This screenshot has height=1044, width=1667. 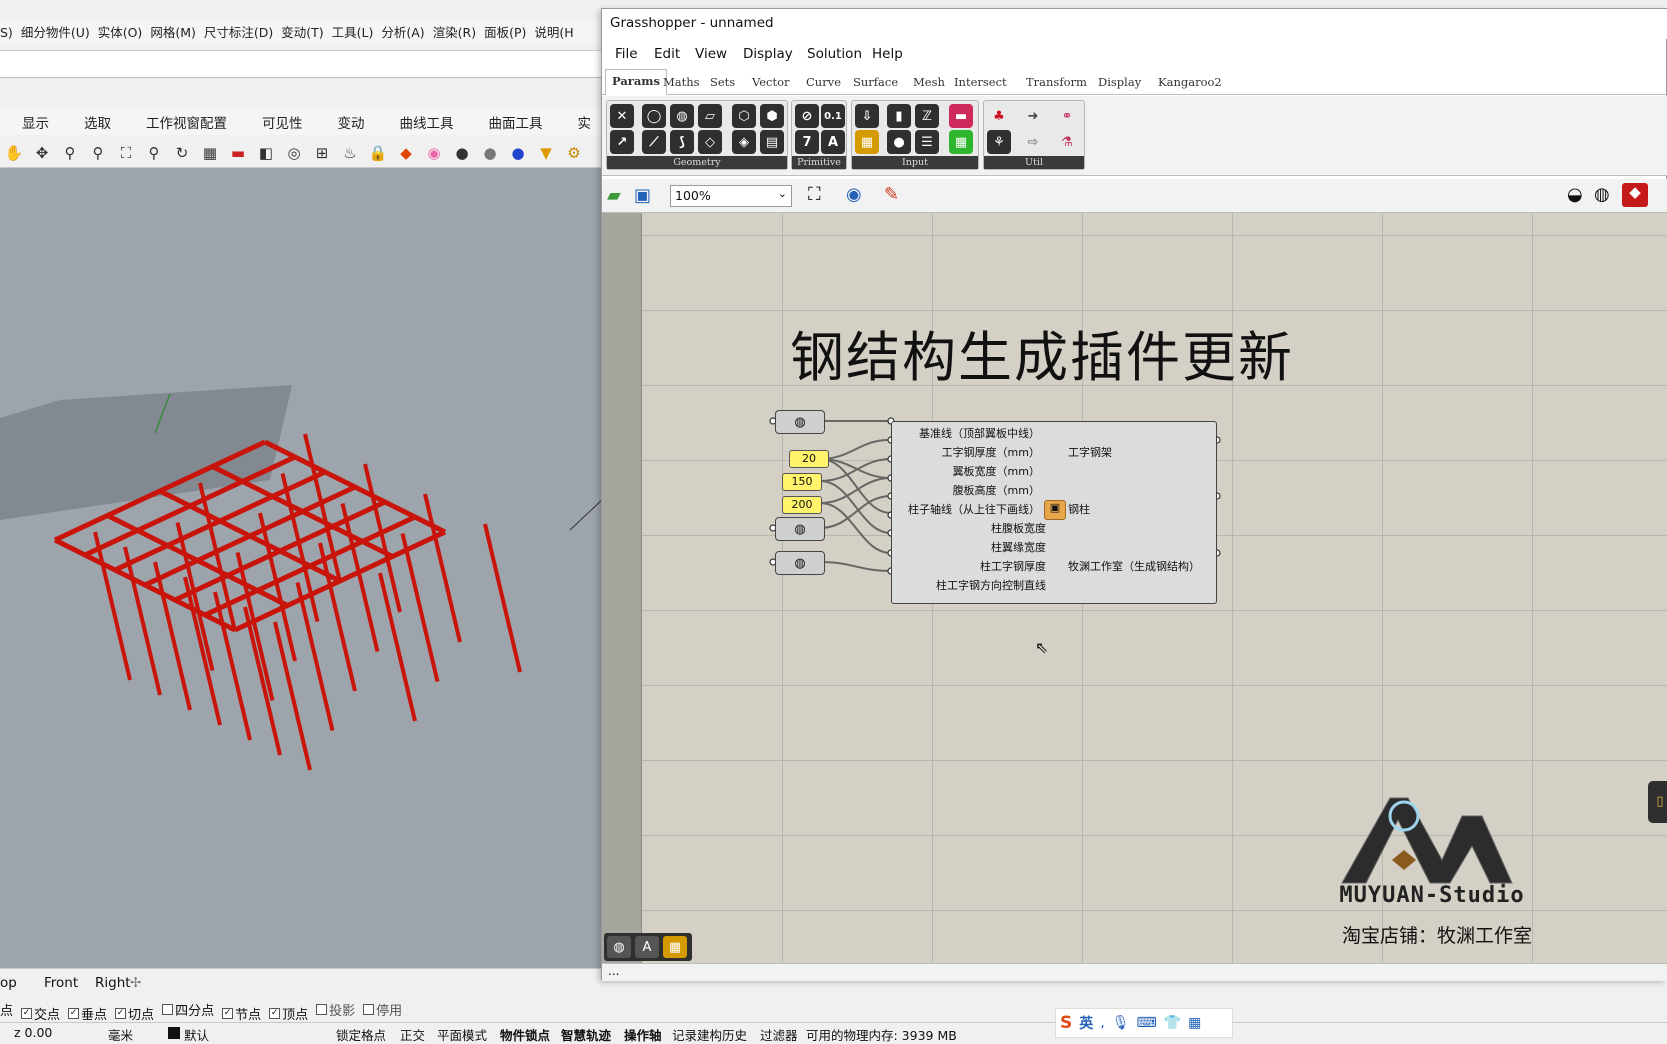 What do you see at coordinates (614, 195) in the screenshot?
I see `open-file-icon: ▰` at bounding box center [614, 195].